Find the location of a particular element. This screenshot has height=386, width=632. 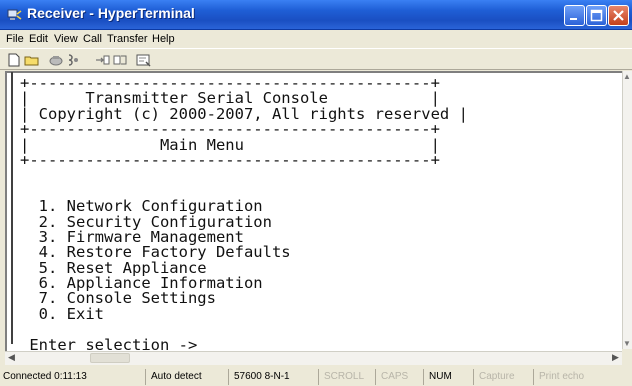

status-print-echo: Print echo is located at coordinates (582, 377).